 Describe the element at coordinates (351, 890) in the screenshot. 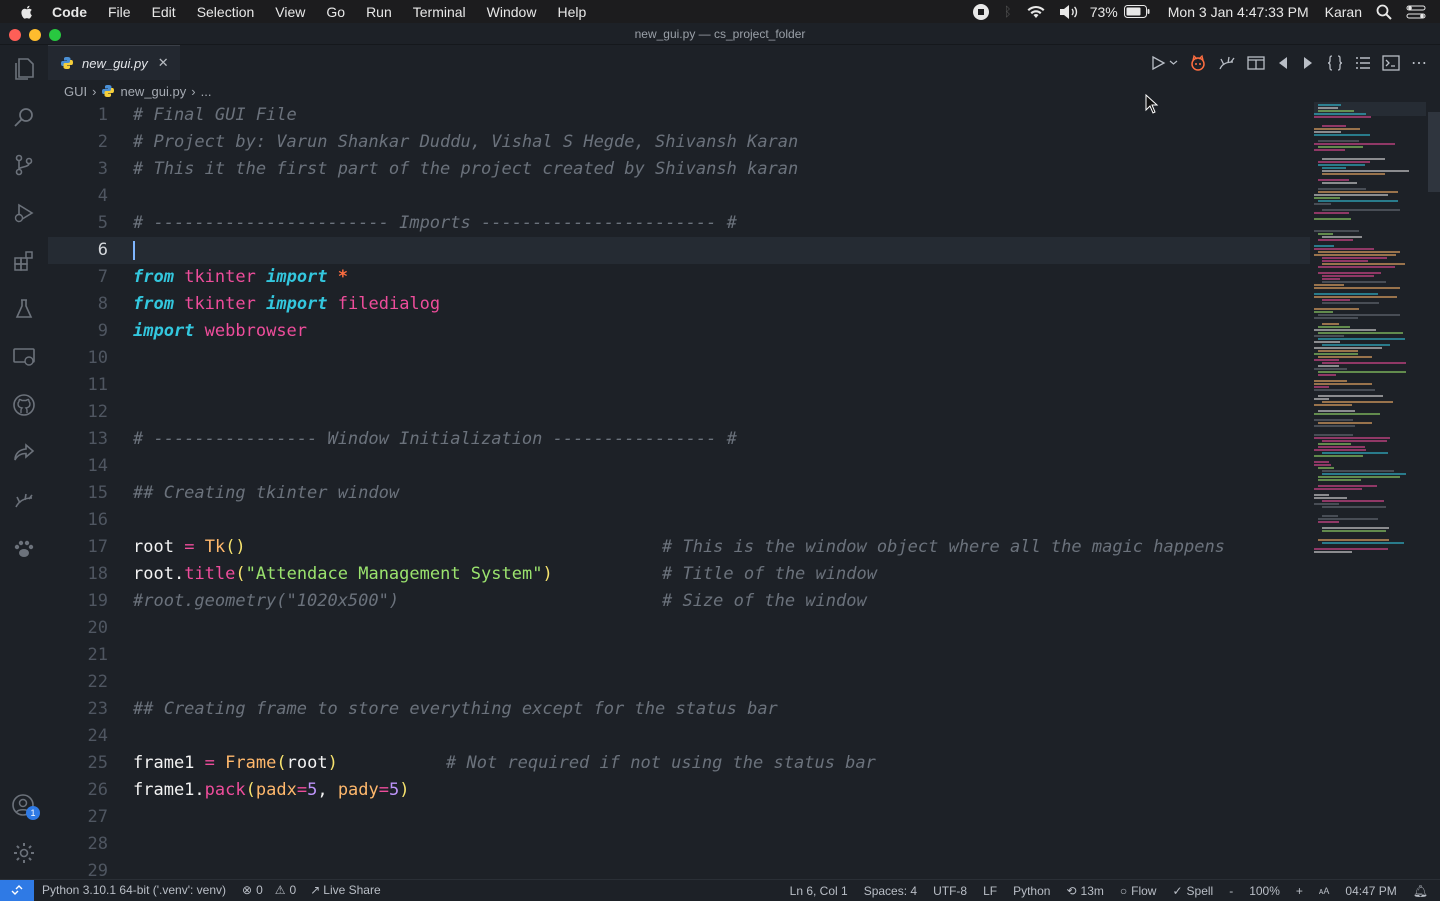

I see `live-share-label: Live Share` at that location.